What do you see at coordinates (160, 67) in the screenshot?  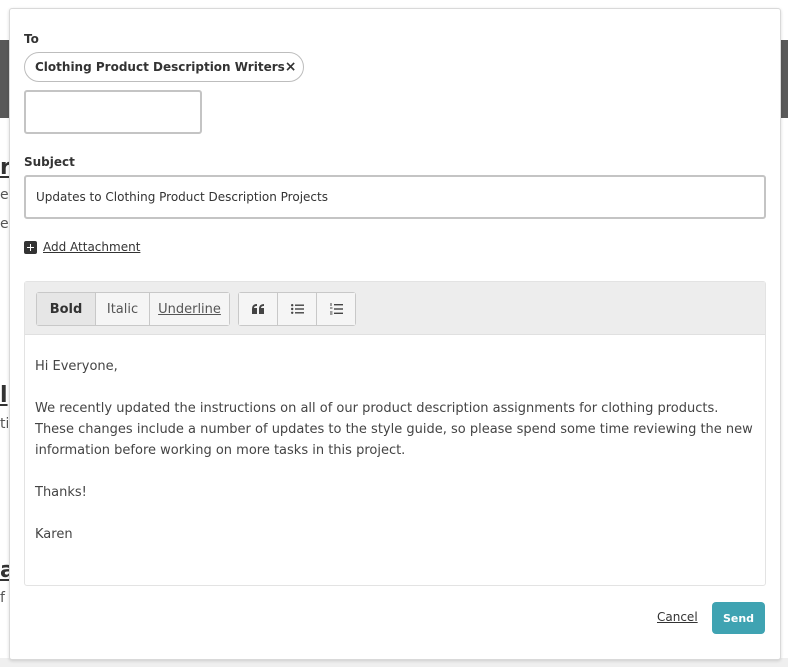 I see `recipient-chip-label: Clothing Product Description Writers` at bounding box center [160, 67].